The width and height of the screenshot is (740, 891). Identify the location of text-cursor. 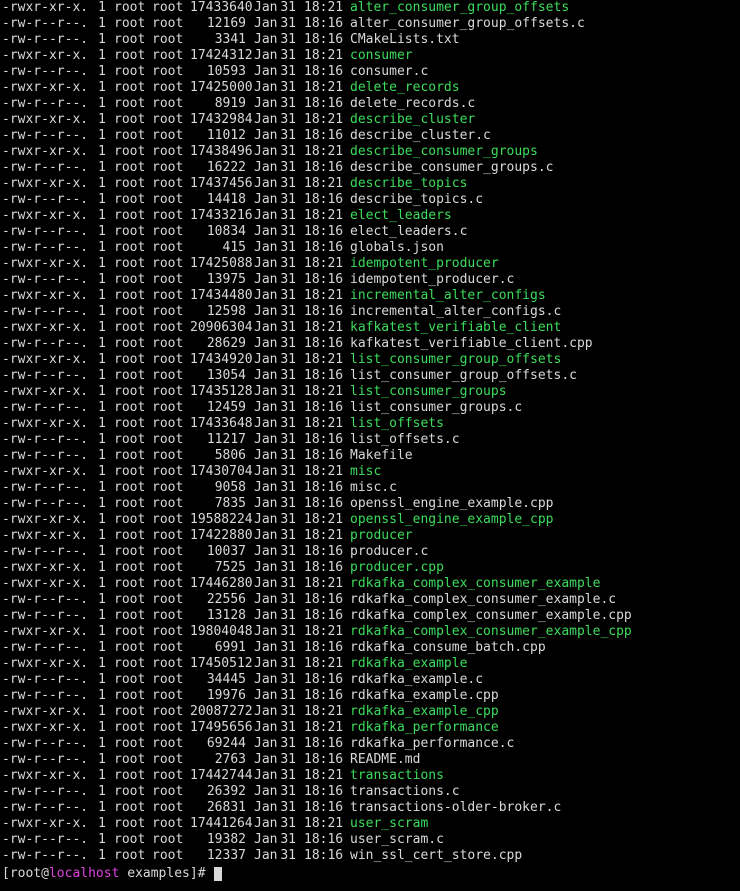
(218, 873).